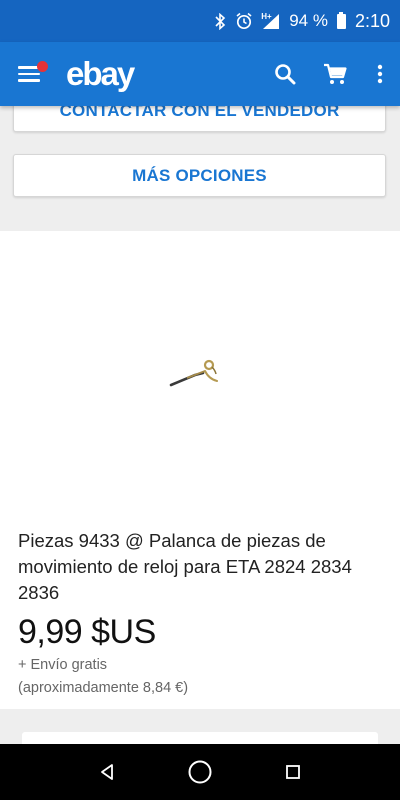  What do you see at coordinates (285, 74) in the screenshot?
I see `search-icon` at bounding box center [285, 74].